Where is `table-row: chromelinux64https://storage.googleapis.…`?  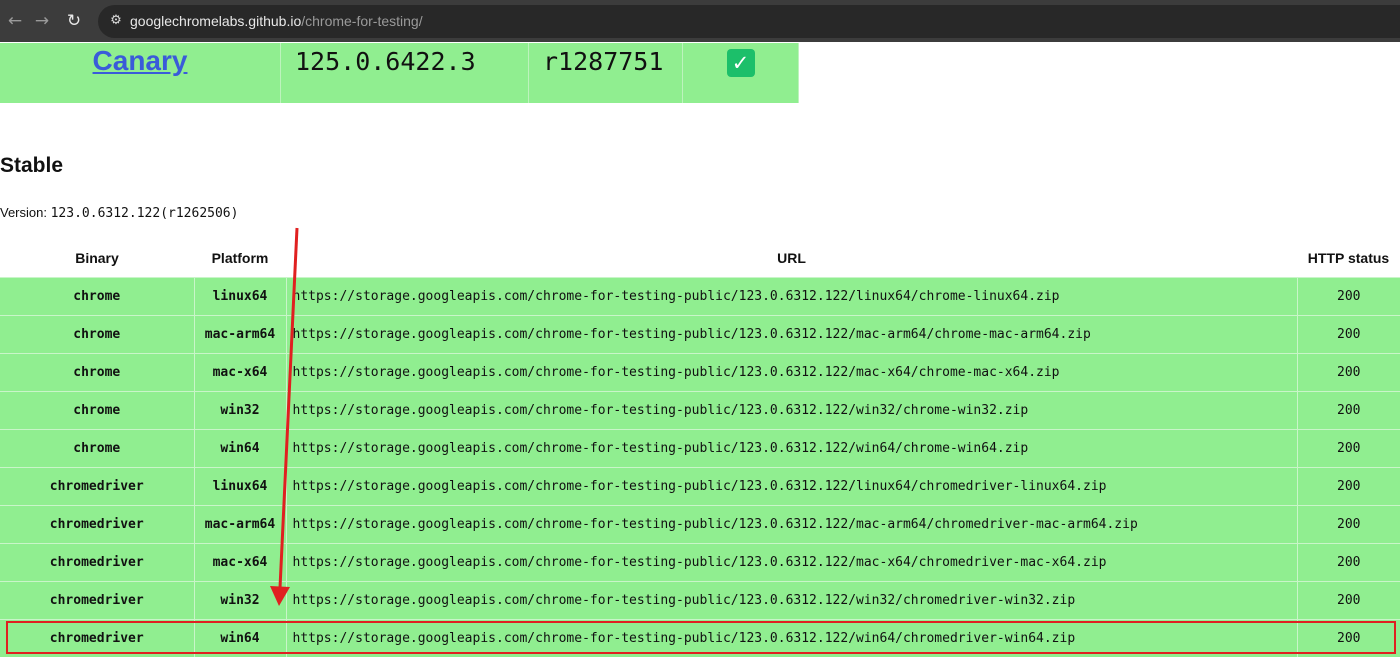
table-row: chromelinux64https://storage.googleapis.… is located at coordinates (700, 297).